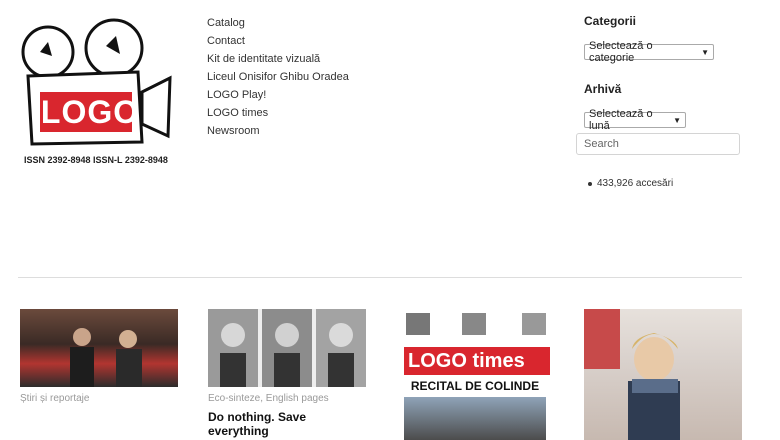  Describe the element at coordinates (99, 398) in the screenshot. I see `post-category: Știri și reportaje` at that location.